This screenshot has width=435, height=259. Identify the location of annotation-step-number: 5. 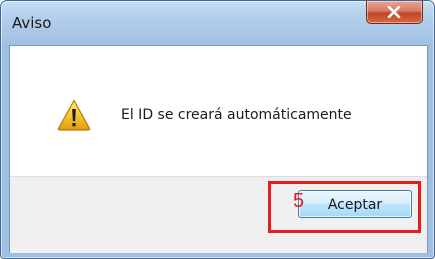
(299, 201).